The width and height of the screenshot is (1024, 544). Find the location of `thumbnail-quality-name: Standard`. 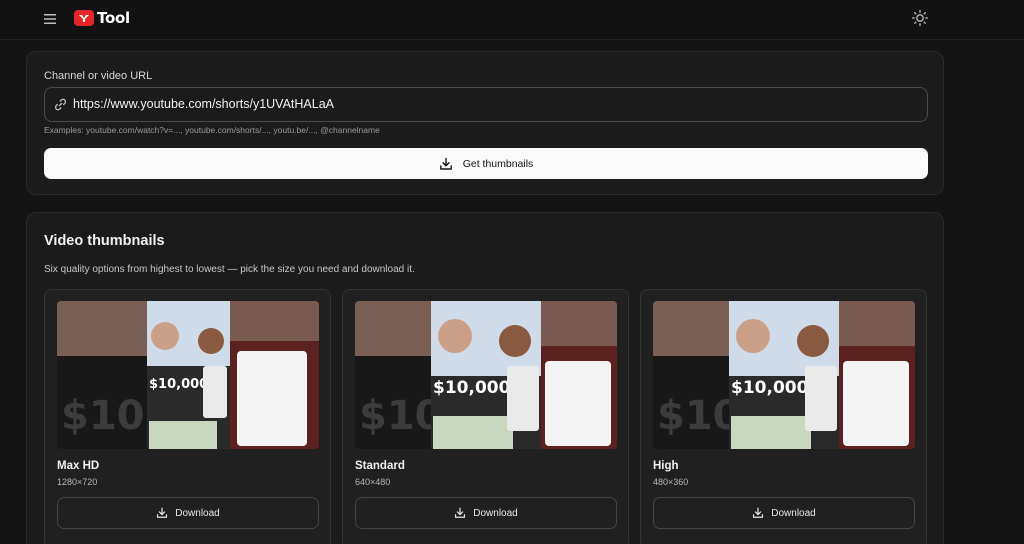

thumbnail-quality-name: Standard is located at coordinates (380, 466).